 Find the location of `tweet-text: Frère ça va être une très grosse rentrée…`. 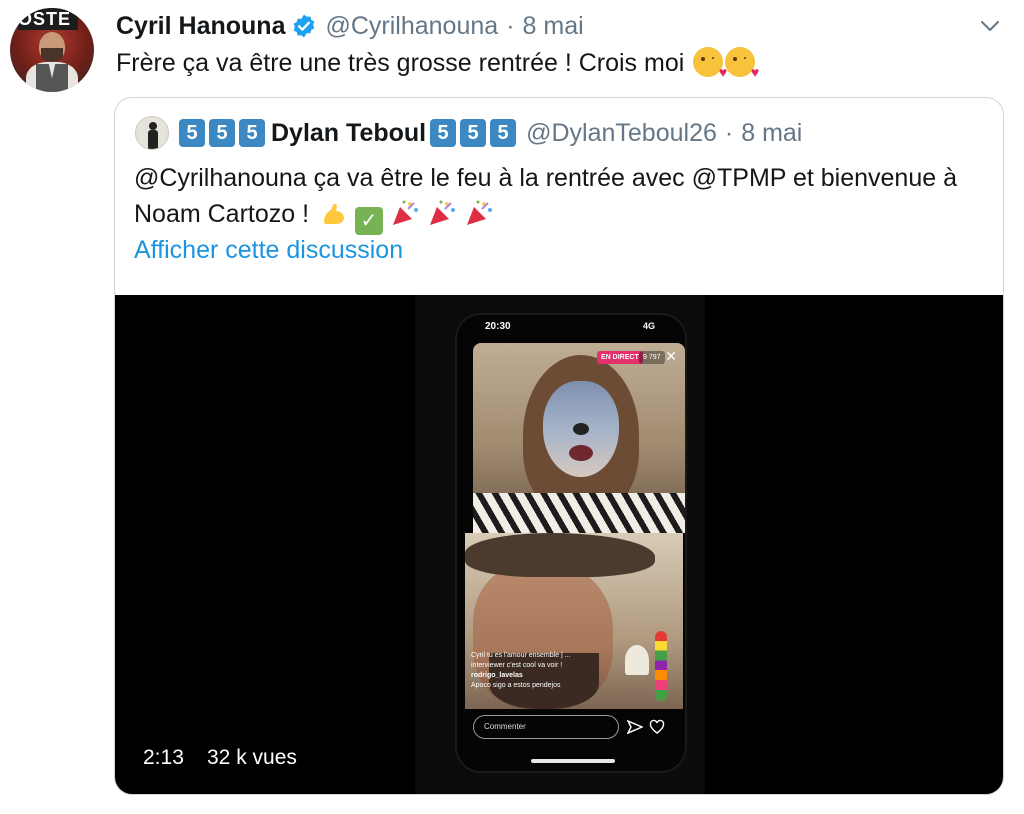

tweet-text: Frère ça va être une très grosse rentrée… is located at coordinates (437, 63).